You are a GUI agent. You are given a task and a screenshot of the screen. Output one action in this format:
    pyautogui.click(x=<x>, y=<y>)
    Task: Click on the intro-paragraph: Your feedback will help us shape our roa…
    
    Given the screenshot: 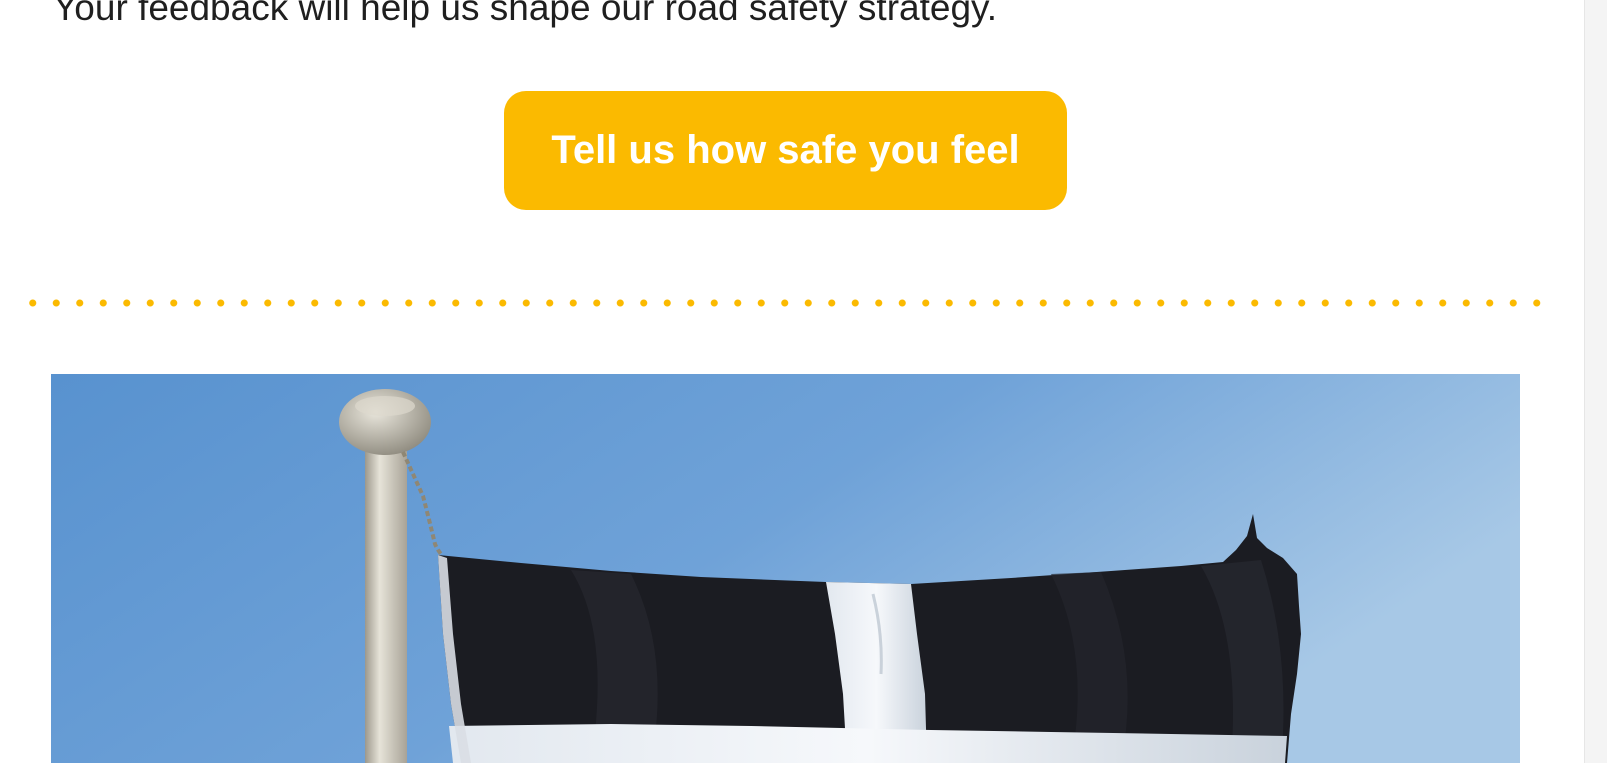 What is the action you would take?
    pyautogui.click(x=525, y=14)
    